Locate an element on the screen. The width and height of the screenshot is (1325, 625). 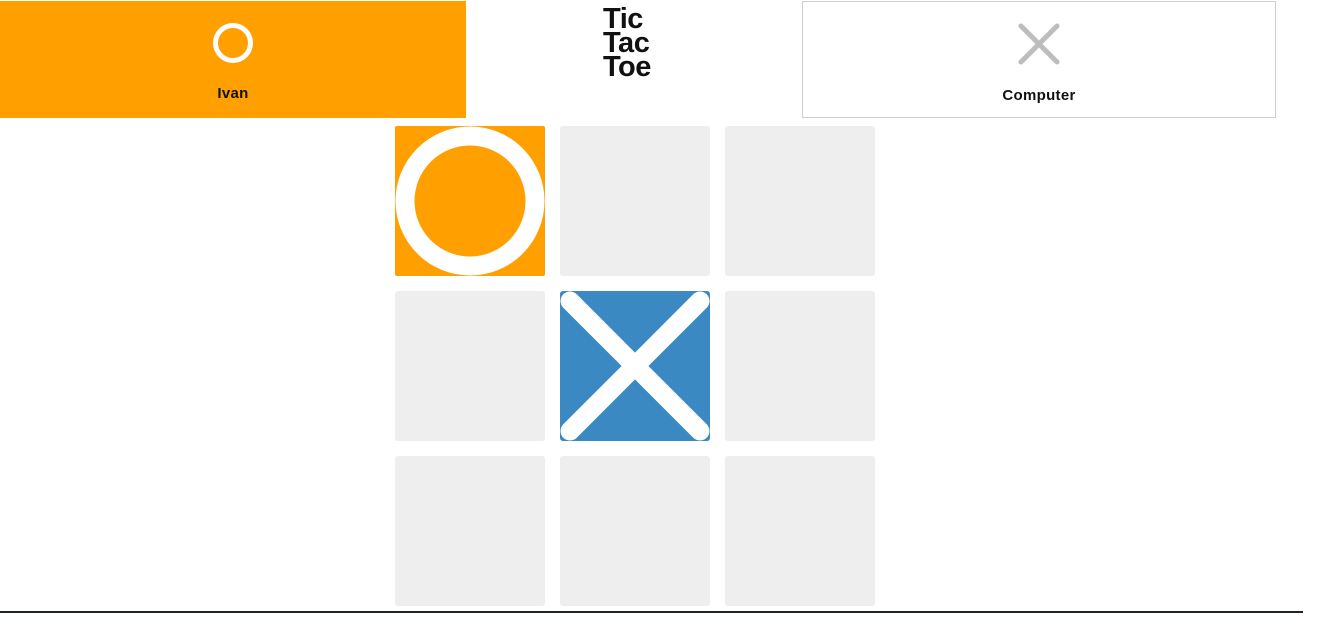
player-name: Computer is located at coordinates (1039, 95).